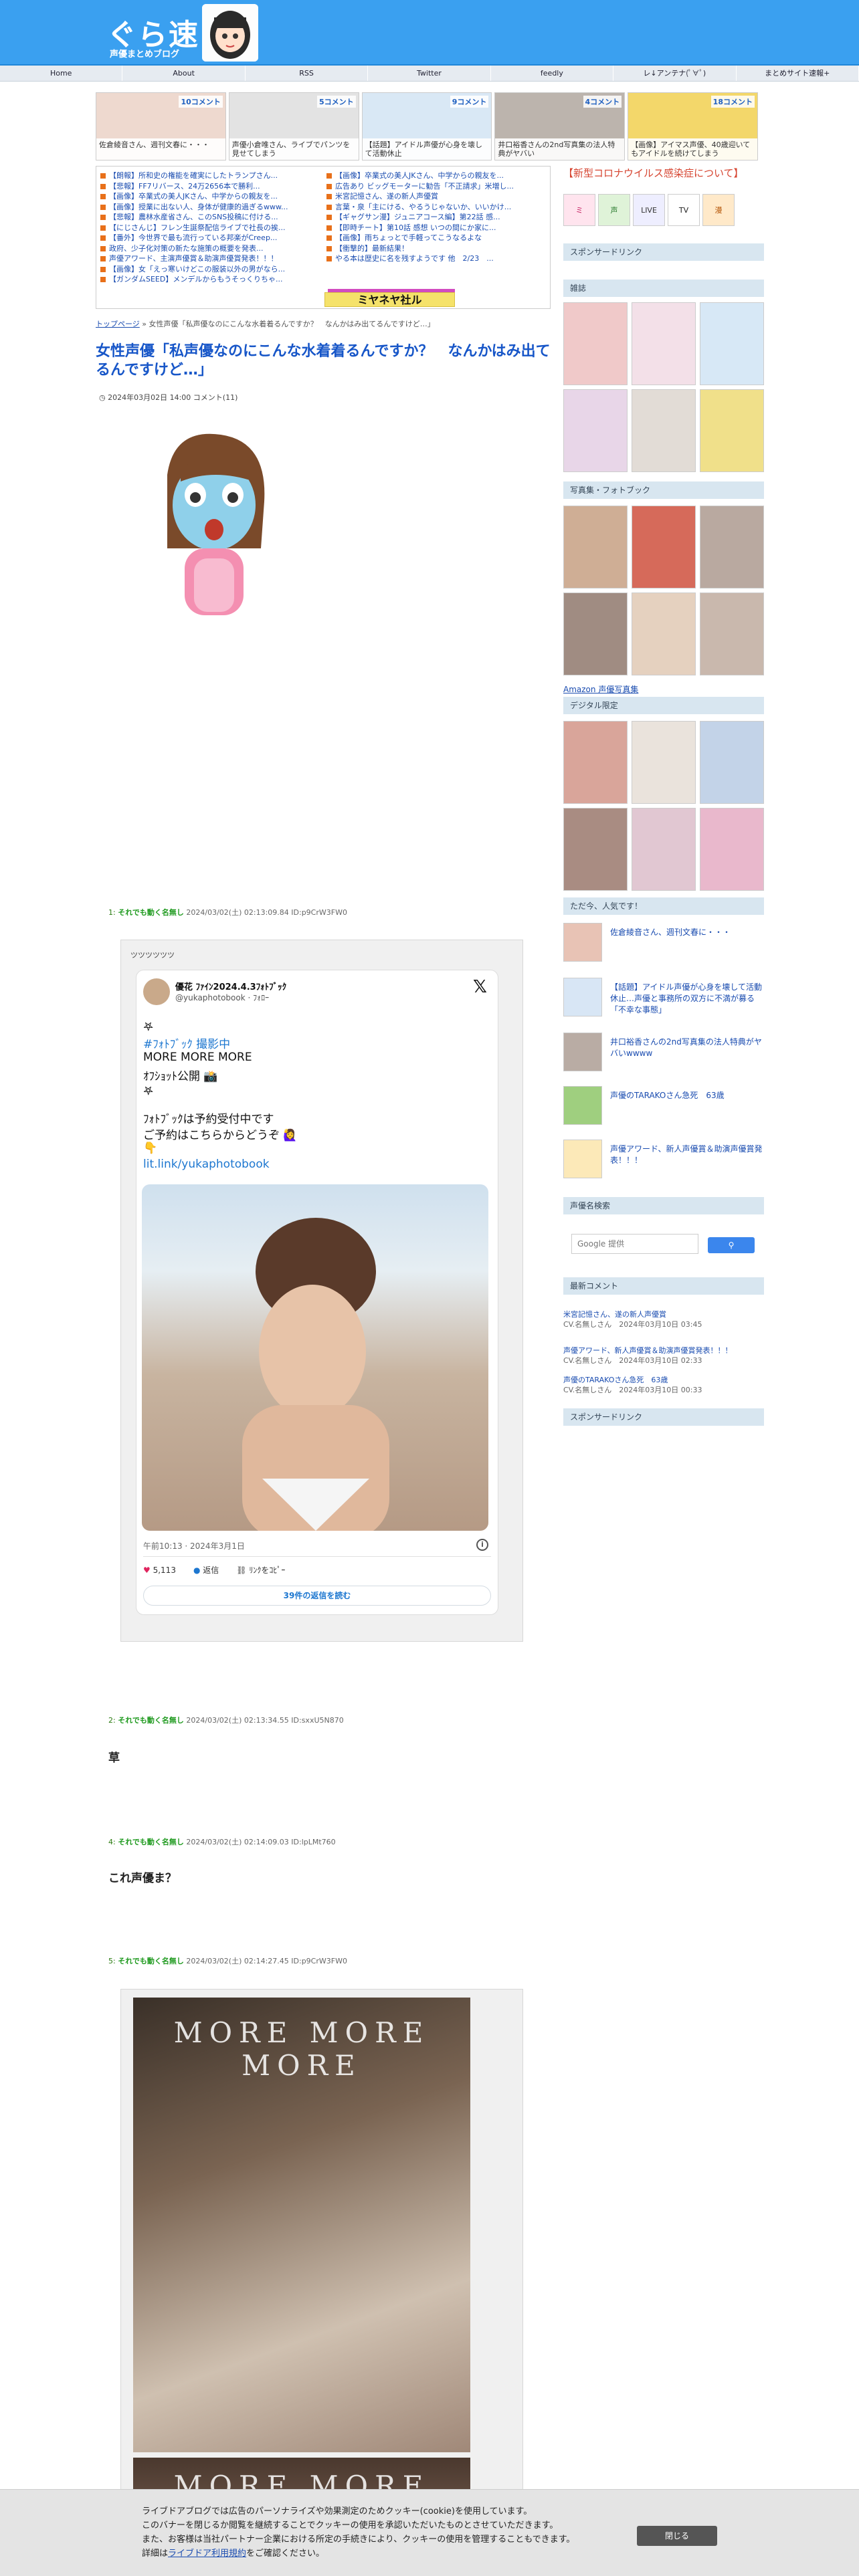  I want to click on popular-title: 声優のTARAKOさん急死 63歳, so click(686, 1095).